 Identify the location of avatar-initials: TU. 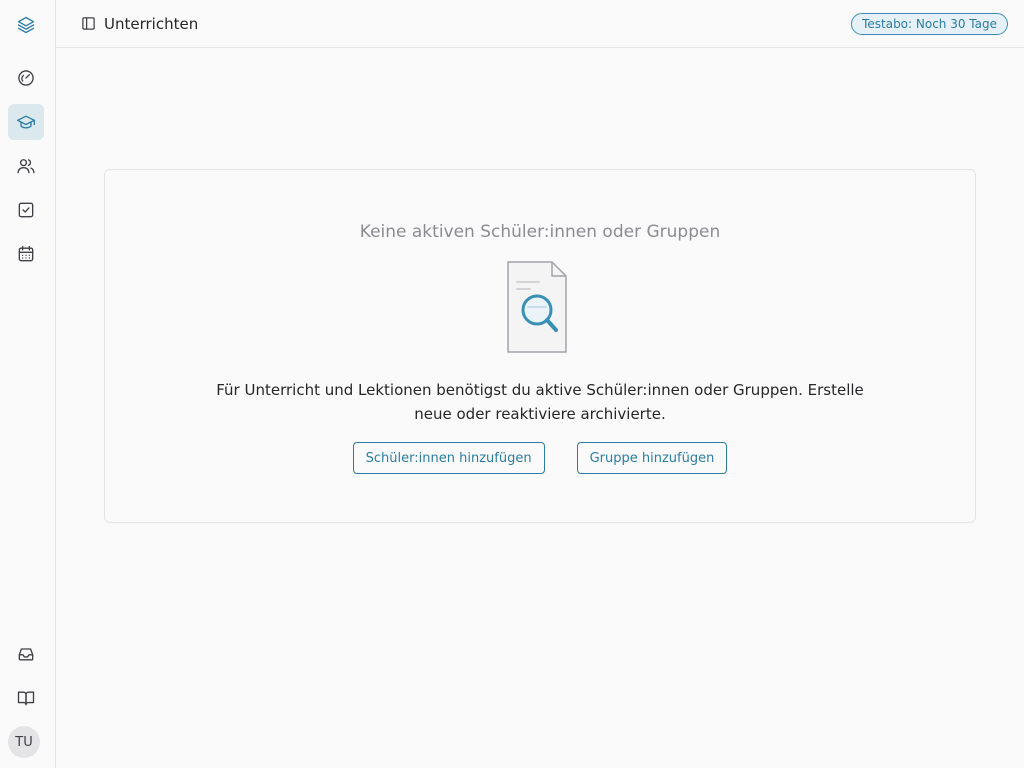
(24, 742).